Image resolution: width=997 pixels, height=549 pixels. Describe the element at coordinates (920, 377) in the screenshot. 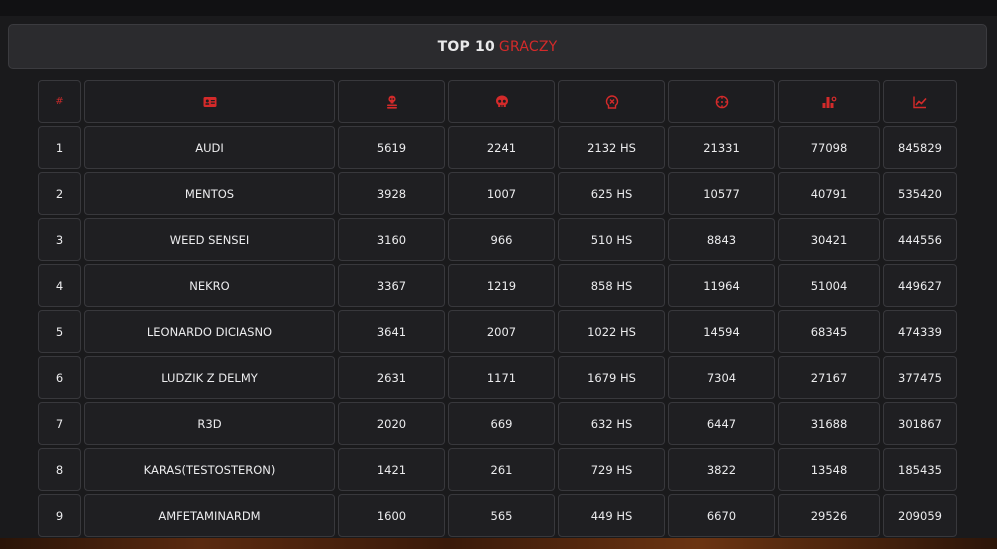

I see `cell-points: 377475` at that location.